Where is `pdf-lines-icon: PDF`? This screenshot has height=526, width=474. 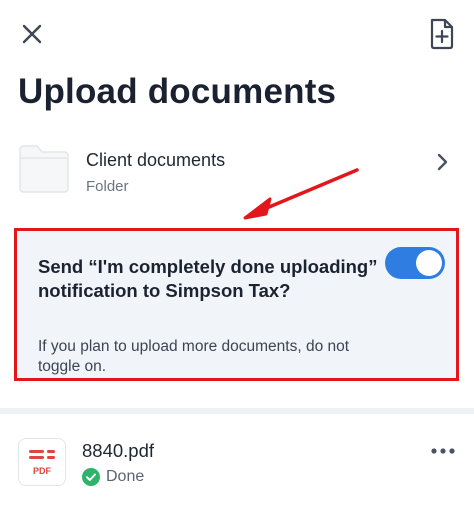 pdf-lines-icon: PDF is located at coordinates (42, 463).